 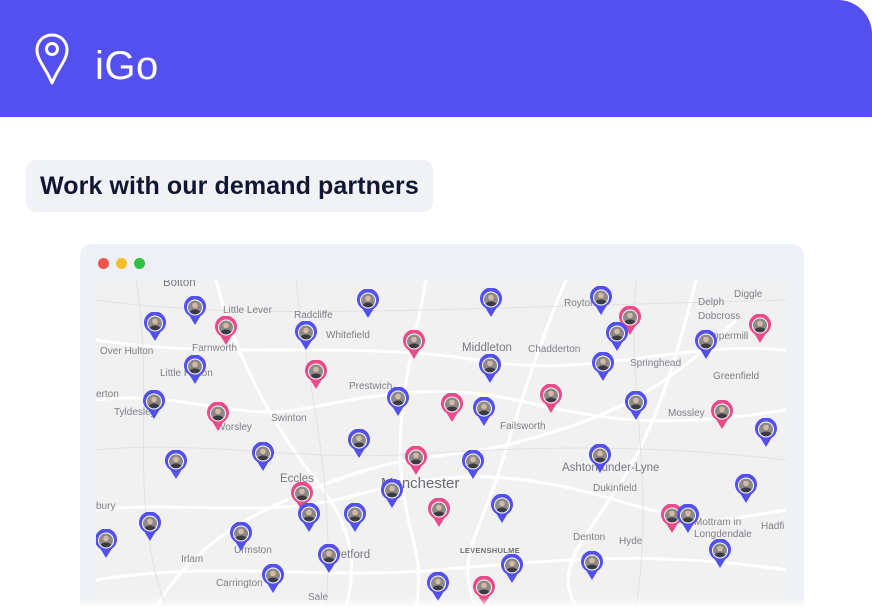 What do you see at coordinates (686, 413) in the screenshot?
I see `map-place-label: Mossley` at bounding box center [686, 413].